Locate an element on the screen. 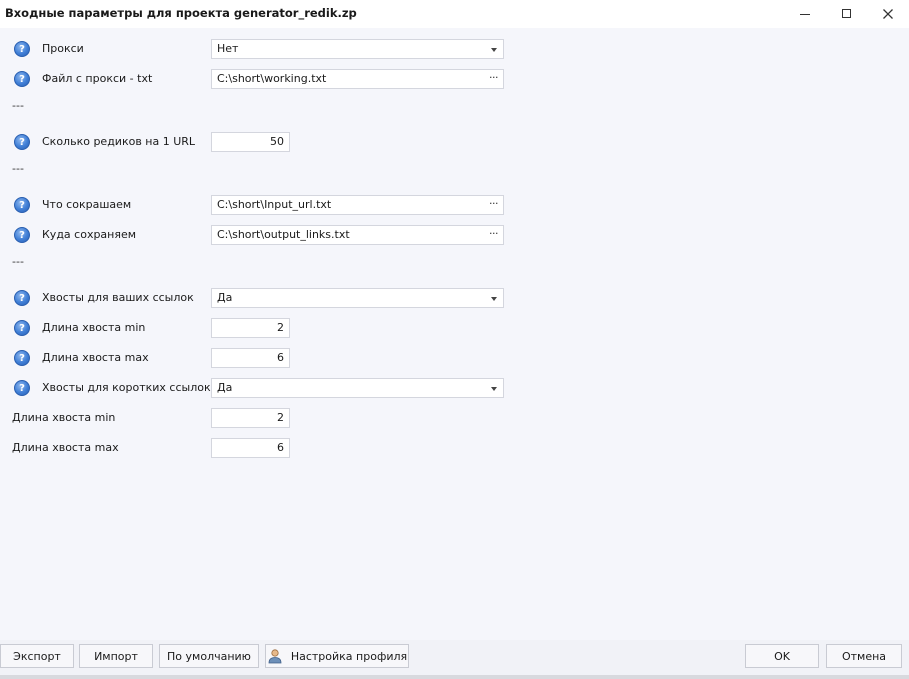  cancel-button-label: Отмена is located at coordinates (864, 656).